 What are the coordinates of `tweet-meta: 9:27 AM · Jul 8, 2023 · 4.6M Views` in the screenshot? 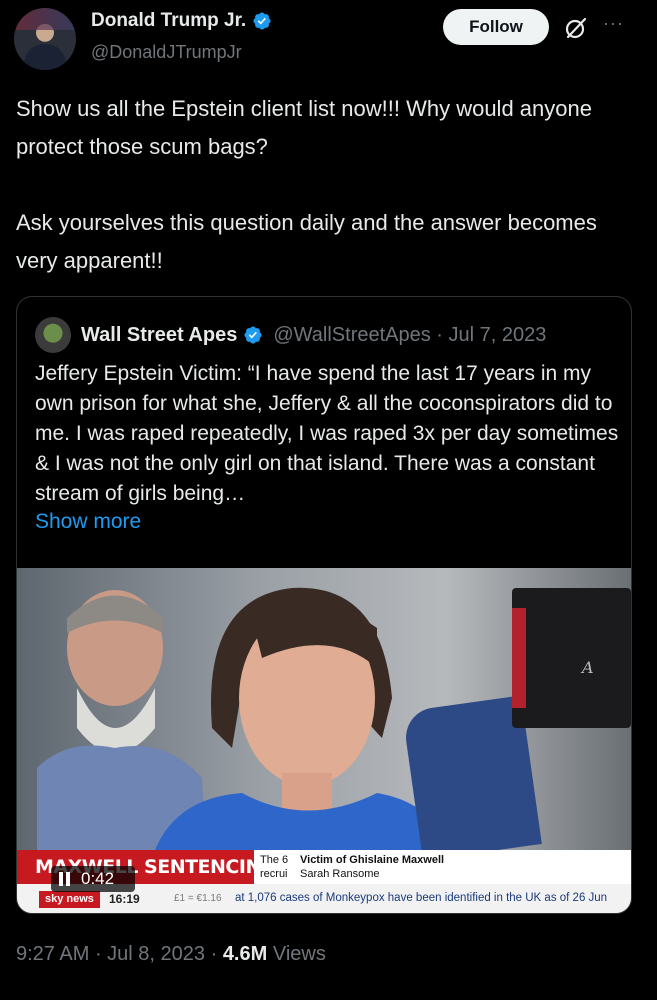 It's located at (171, 954).